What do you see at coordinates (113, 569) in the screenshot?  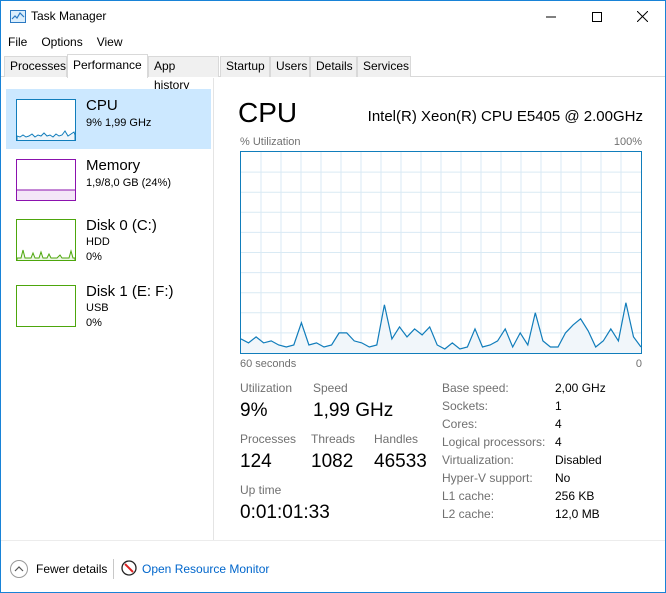 I see `footer-divider` at bounding box center [113, 569].